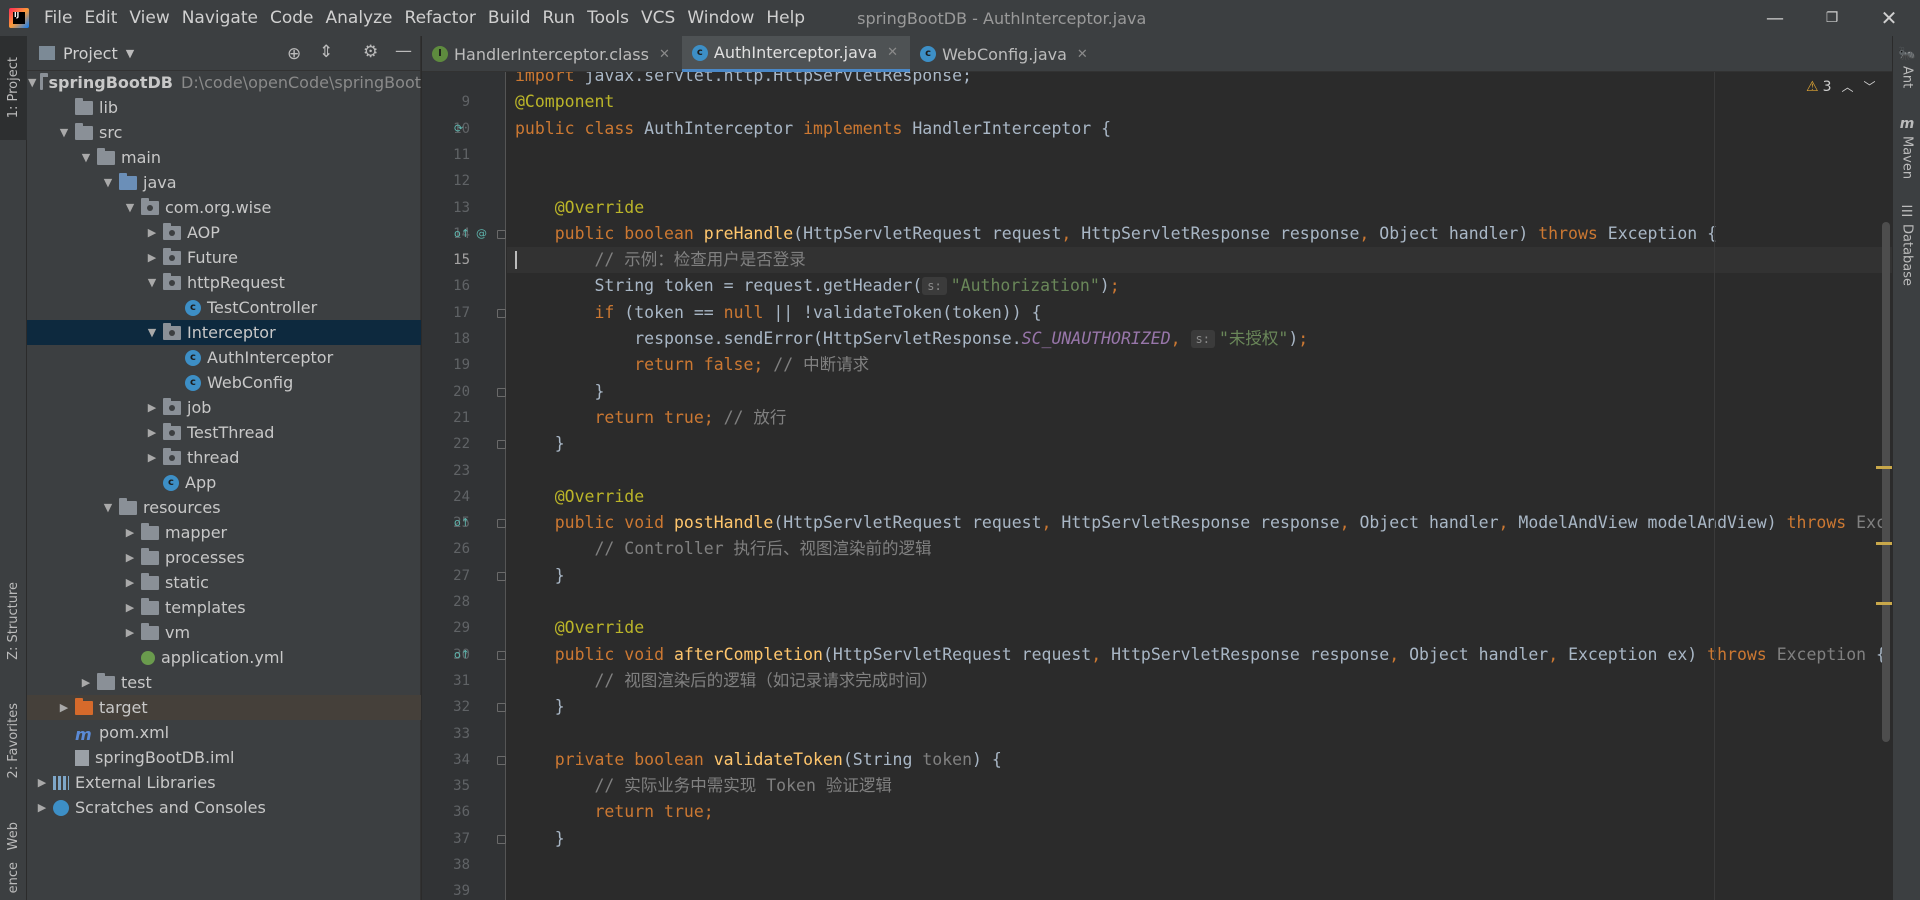 Image resolution: width=1920 pixels, height=900 pixels. I want to click on menu-analyze: Analyze, so click(360, 18).